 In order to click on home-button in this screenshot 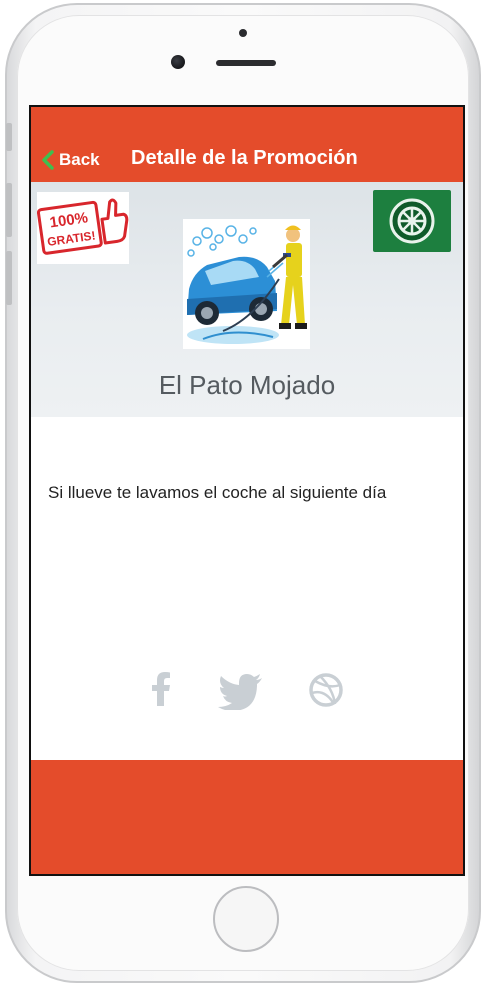, I will do `click(246, 919)`.